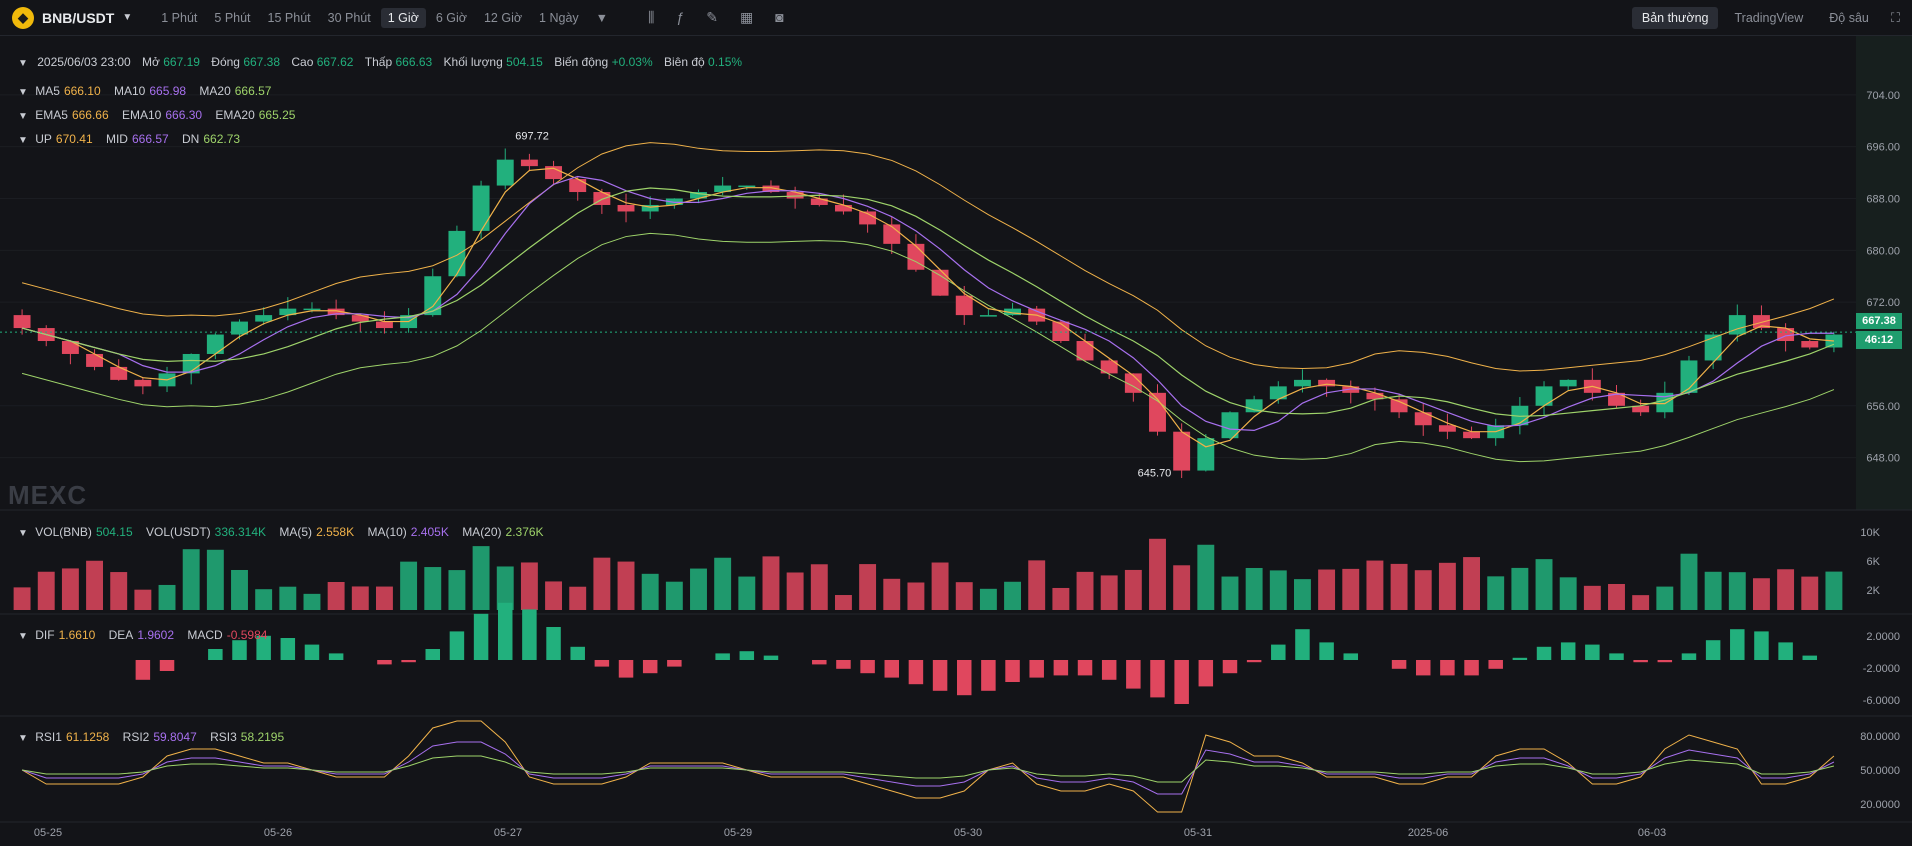  Describe the element at coordinates (1883, 407) in the screenshot. I see `price-tick-label: 656.00` at that location.